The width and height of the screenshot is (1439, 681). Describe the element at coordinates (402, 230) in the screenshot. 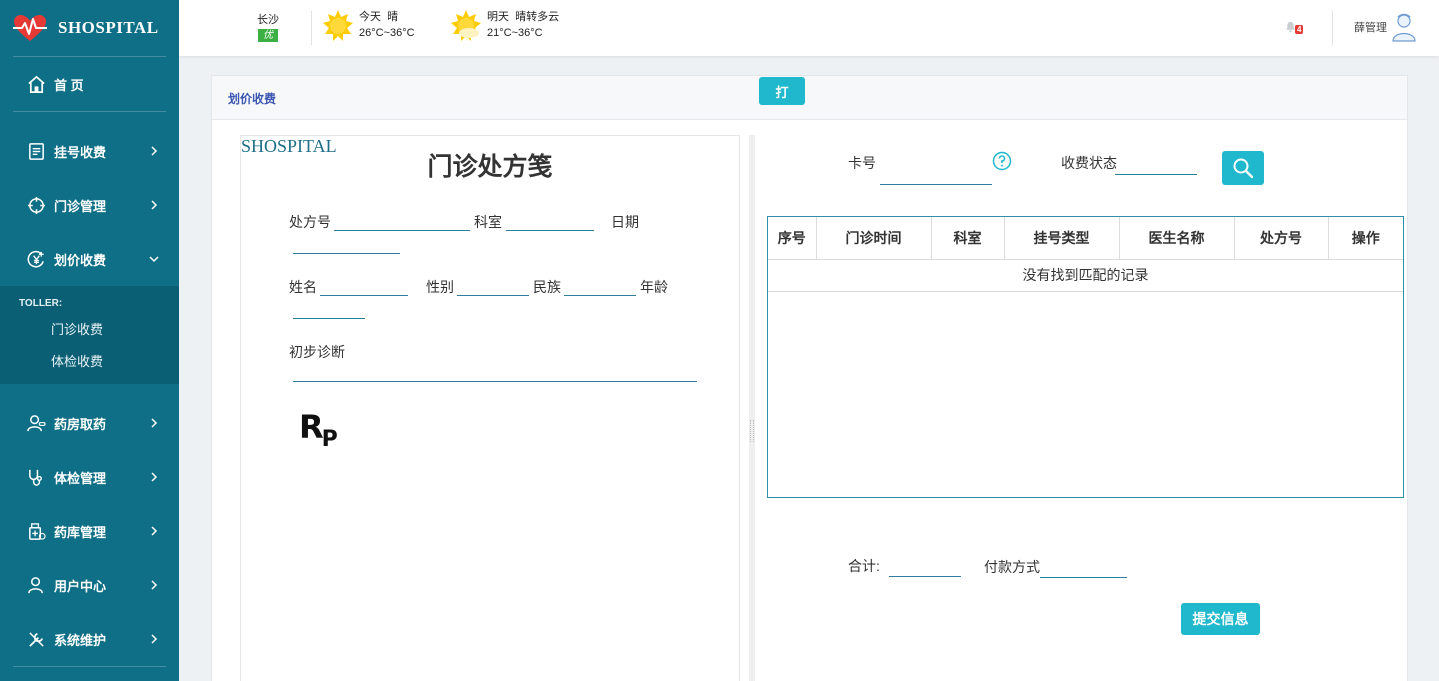

I see `rx-no-field` at that location.